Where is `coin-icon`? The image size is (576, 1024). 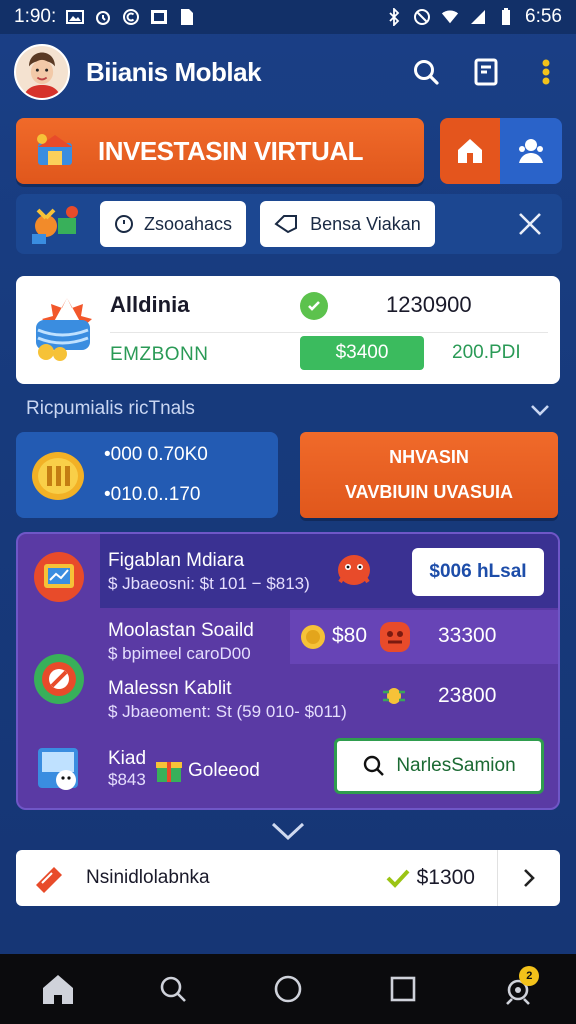
coin-icon is located at coordinates (313, 637).